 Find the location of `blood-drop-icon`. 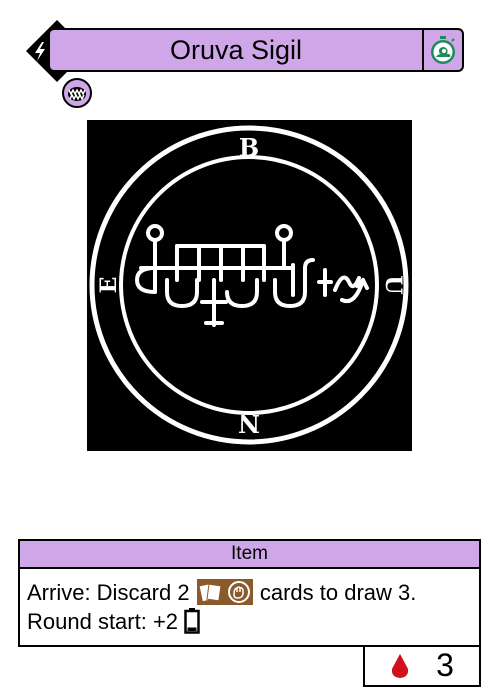

blood-drop-icon is located at coordinates (400, 666).